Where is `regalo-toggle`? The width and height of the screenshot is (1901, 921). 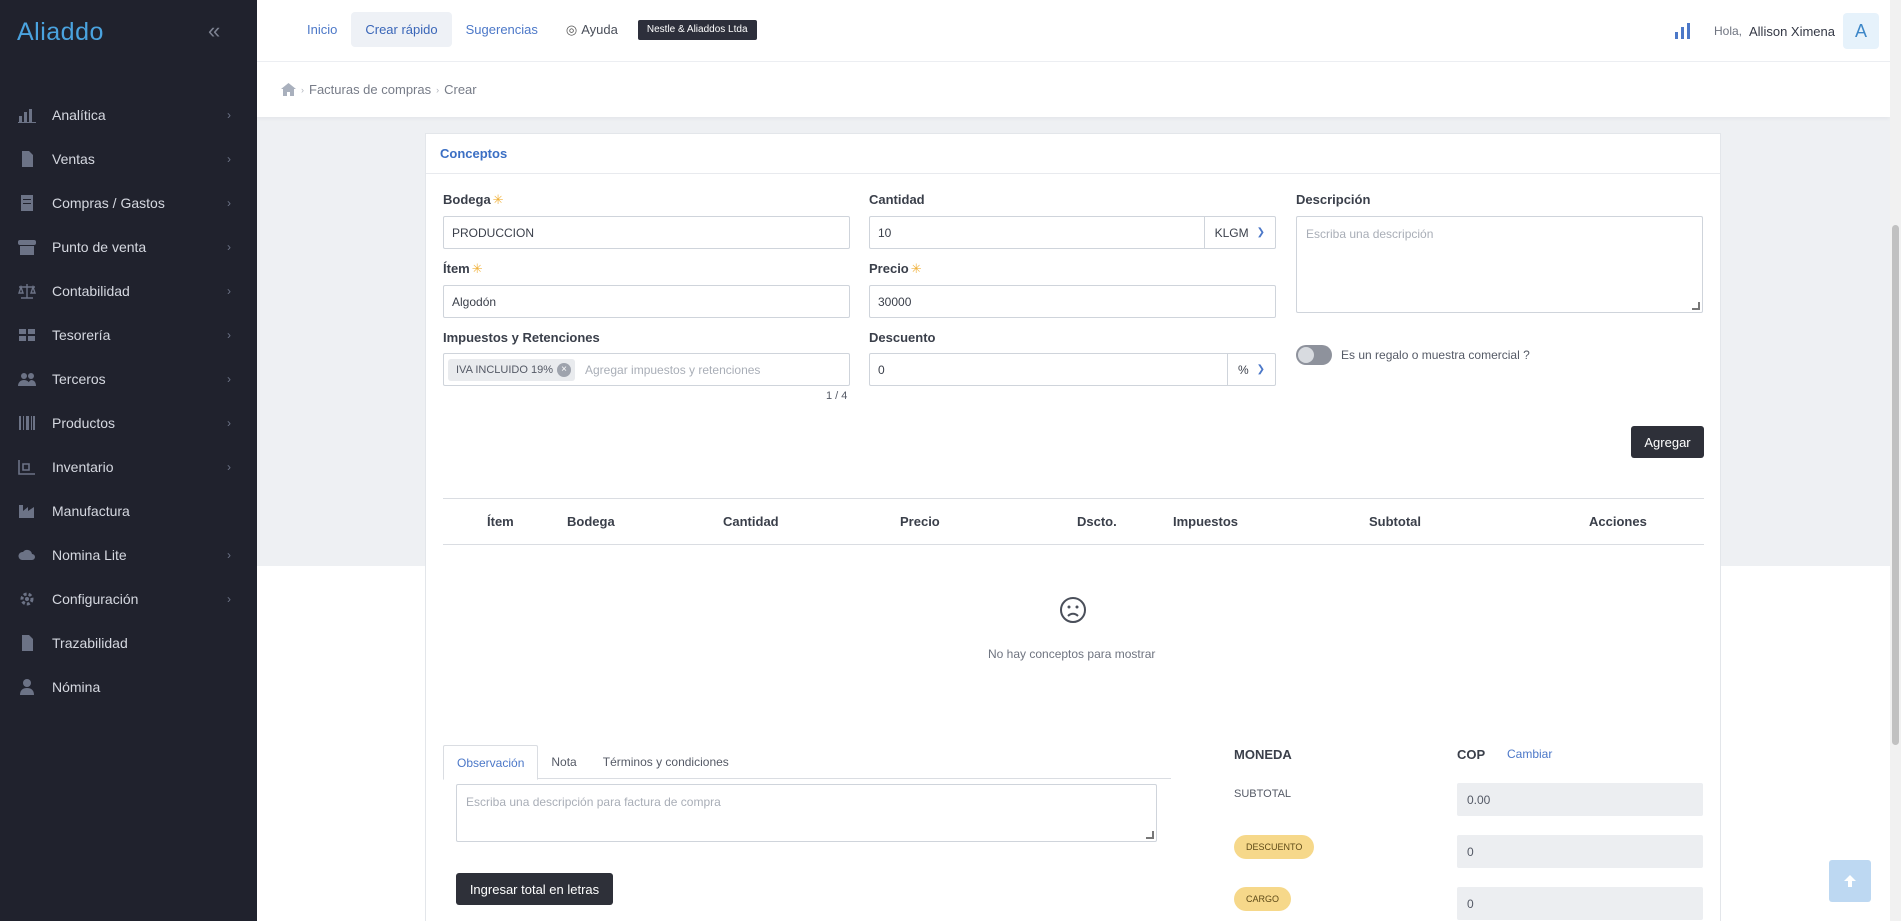
regalo-toggle is located at coordinates (1314, 355).